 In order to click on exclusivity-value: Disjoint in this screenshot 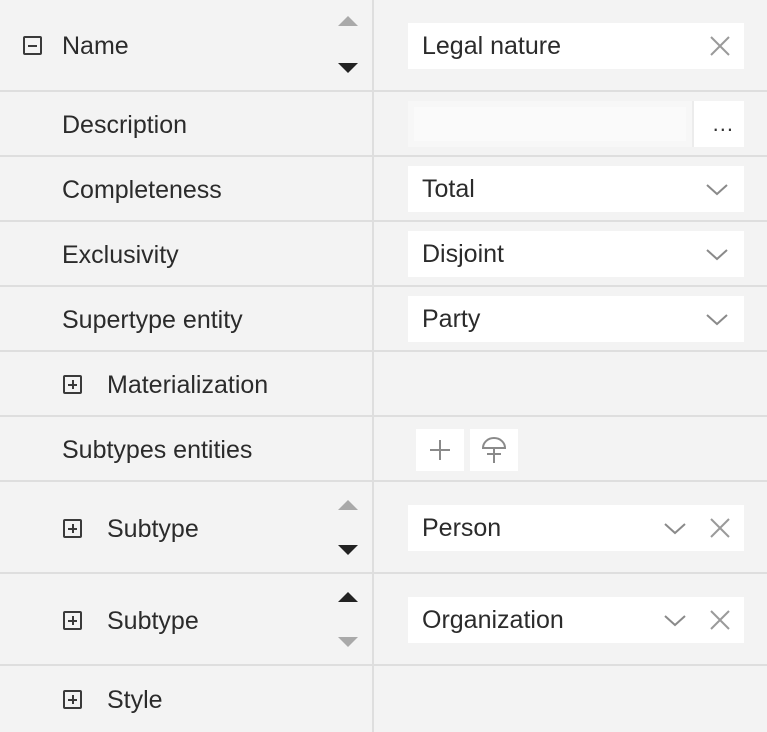, I will do `click(463, 254)`.